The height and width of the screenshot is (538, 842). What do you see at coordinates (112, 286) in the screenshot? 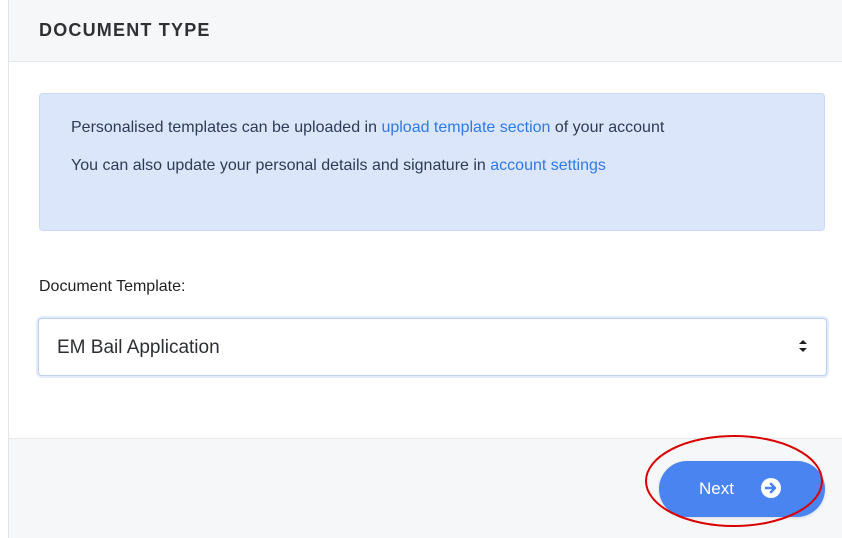
I see `document-template-label: Document Template:` at bounding box center [112, 286].